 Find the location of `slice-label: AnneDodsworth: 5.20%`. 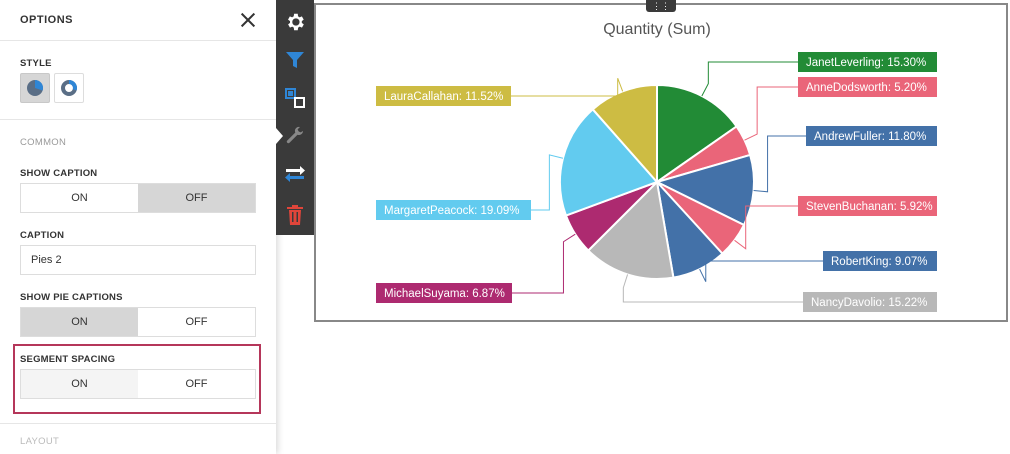

slice-label: AnneDodsworth: 5.20% is located at coordinates (866, 88).